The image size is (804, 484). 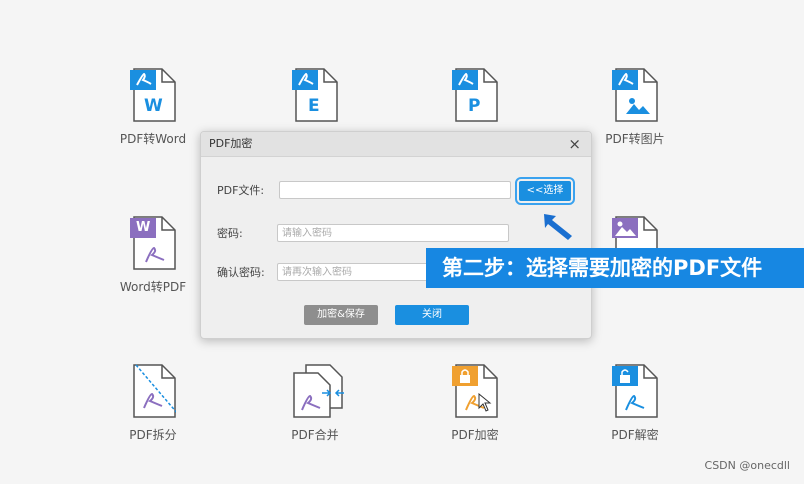 What do you see at coordinates (241, 190) in the screenshot?
I see `file-label: PDF文件:` at bounding box center [241, 190].